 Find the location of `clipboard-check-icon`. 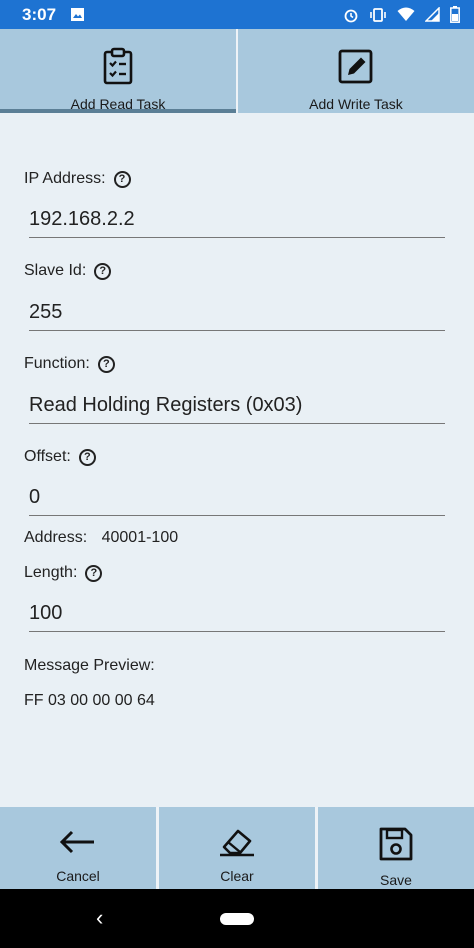

clipboard-check-icon is located at coordinates (118, 68).